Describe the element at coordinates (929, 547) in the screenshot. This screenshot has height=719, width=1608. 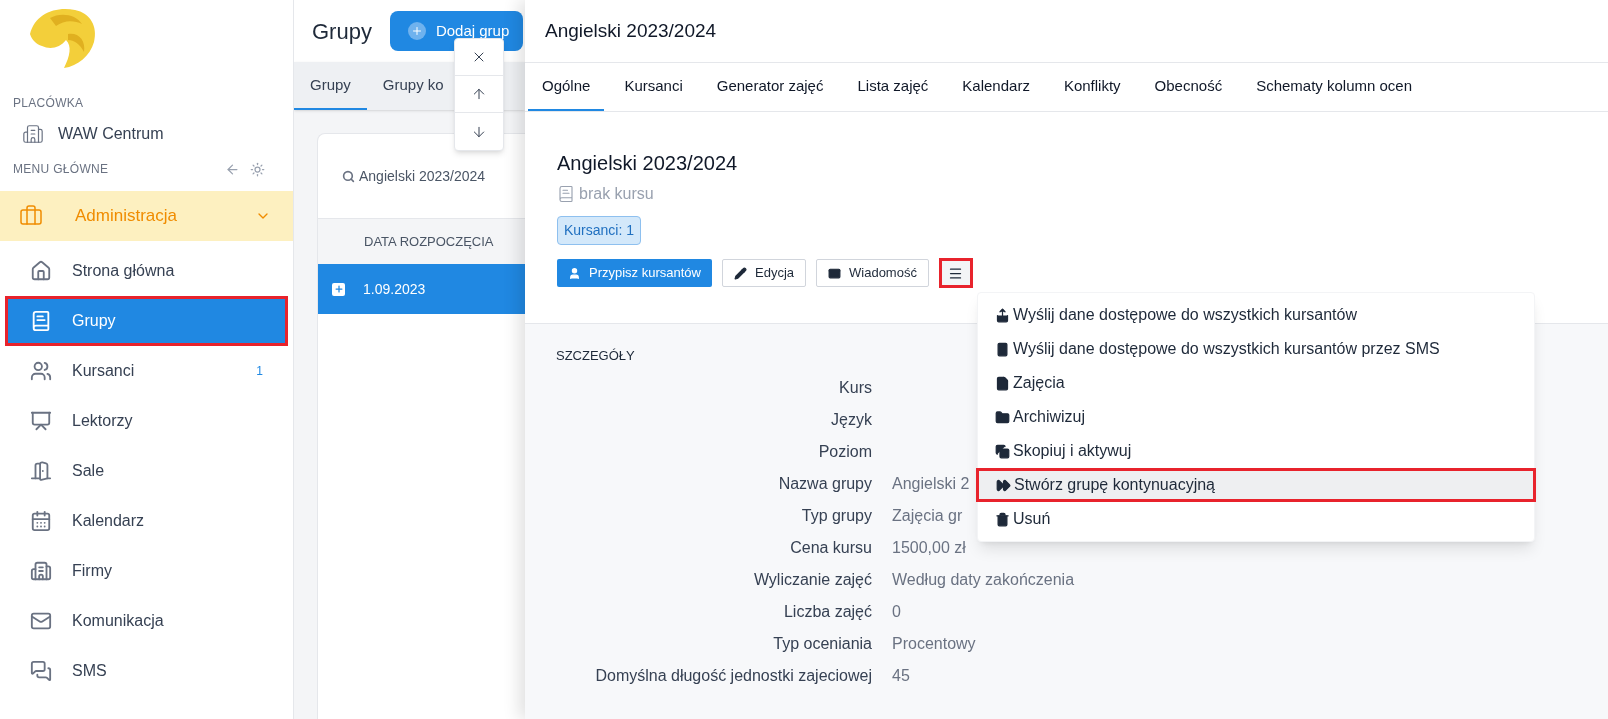
I see `field-value: 1500,00 zł` at that location.